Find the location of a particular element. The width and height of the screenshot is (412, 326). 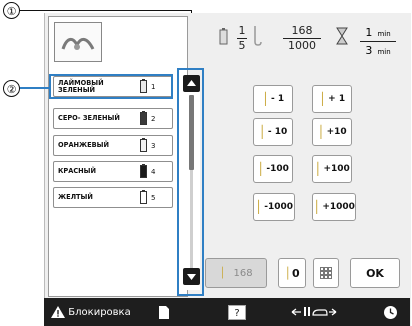

thread-item-2: СЕРО- ЗЕЛЕНЫЙ 2 is located at coordinates (113, 118).